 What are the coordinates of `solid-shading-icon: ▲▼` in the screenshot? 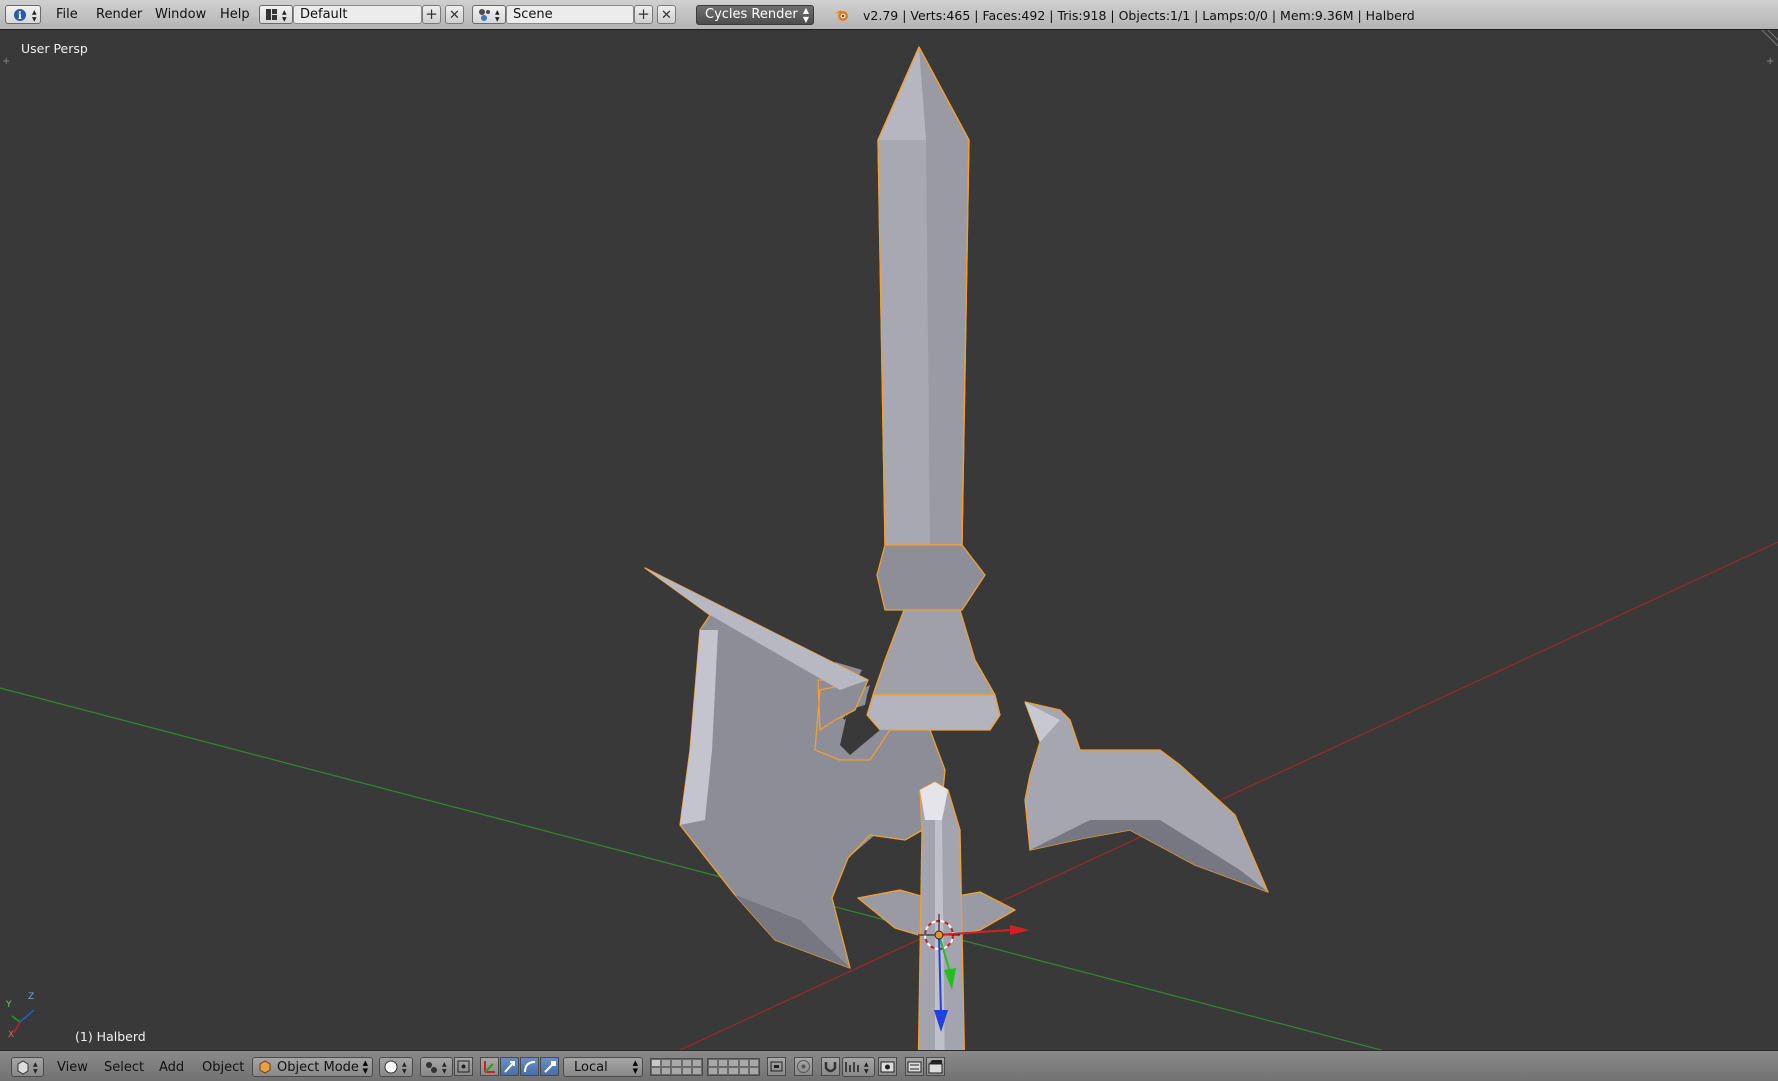 It's located at (395, 1067).